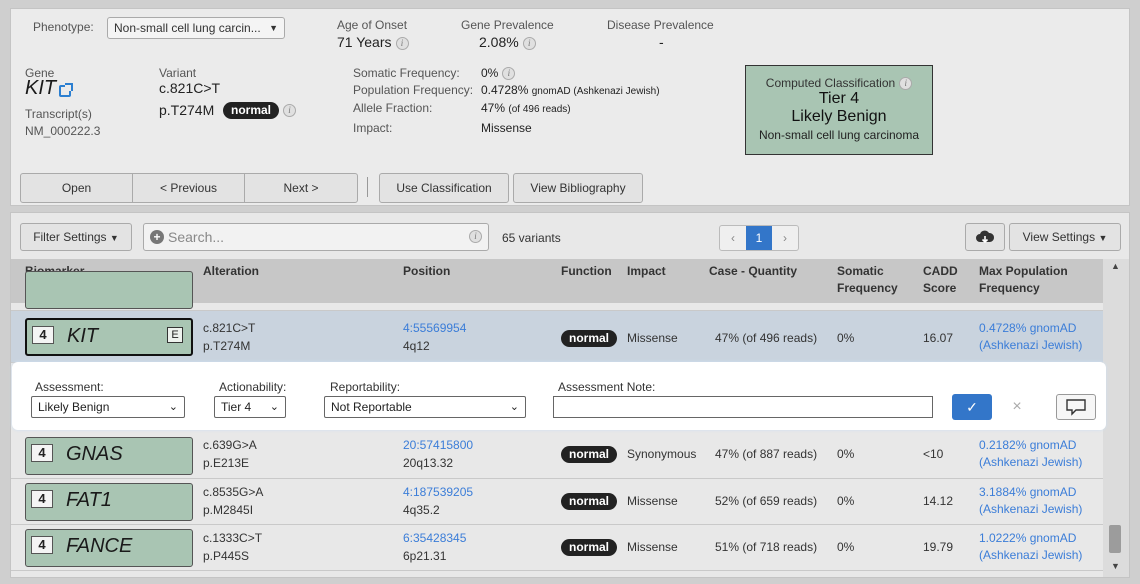  I want to click on position-link: 4:187539205, so click(438, 492).